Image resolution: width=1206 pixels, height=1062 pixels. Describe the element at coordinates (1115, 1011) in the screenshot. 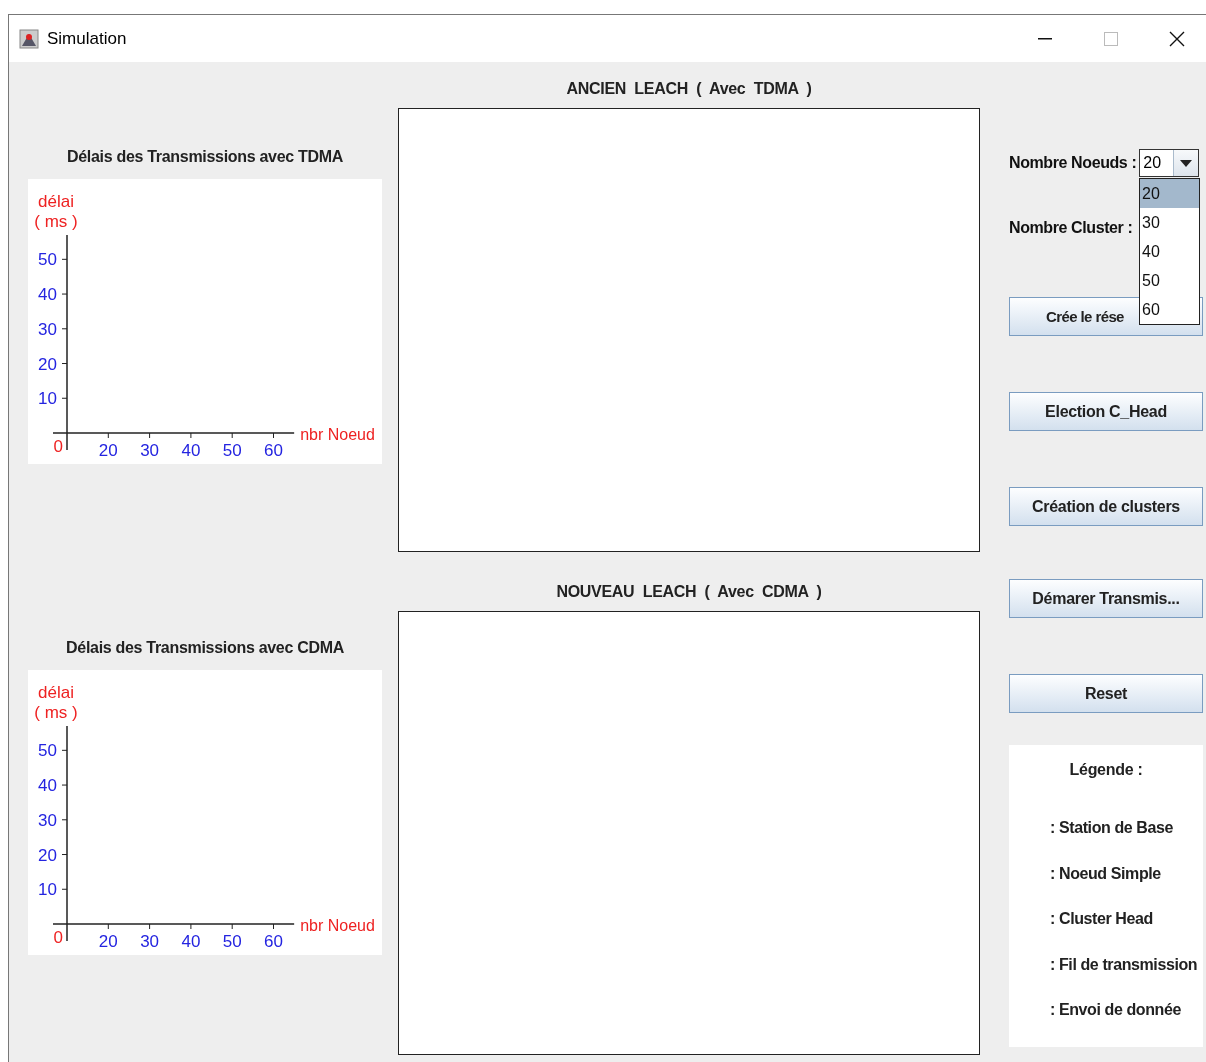

I see `legend-item: : Envoi de donnée` at that location.